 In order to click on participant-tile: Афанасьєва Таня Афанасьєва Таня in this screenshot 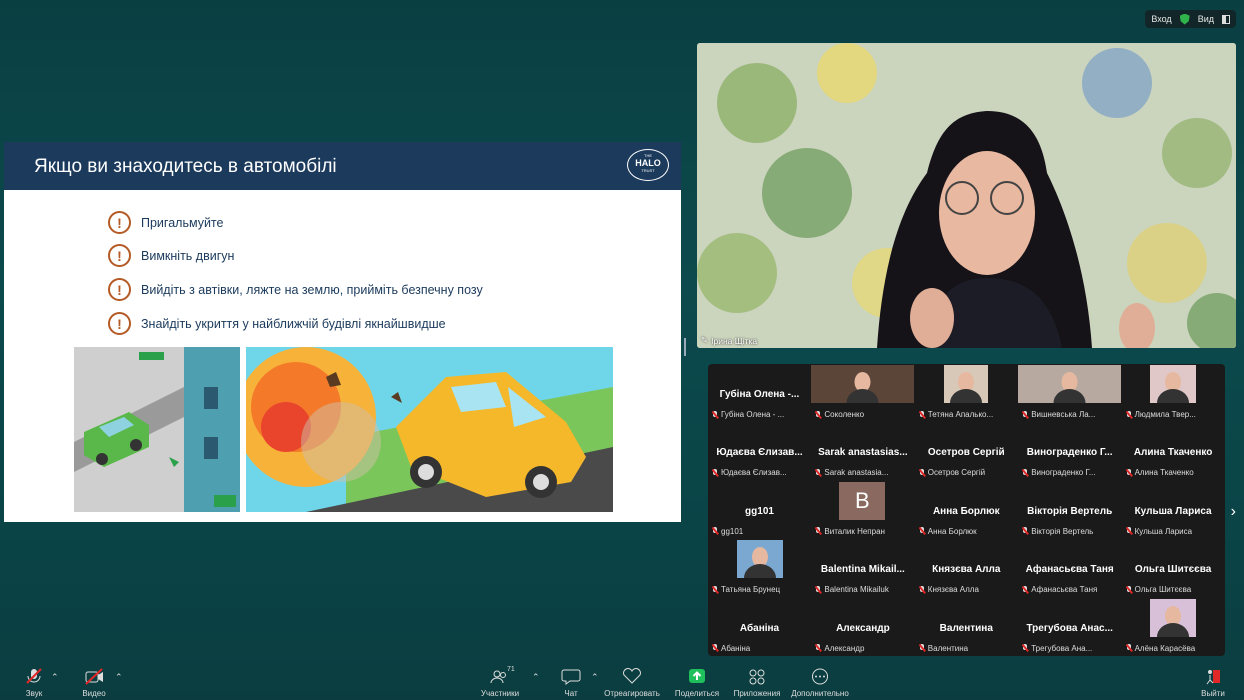, I will do `click(1069, 568)`.